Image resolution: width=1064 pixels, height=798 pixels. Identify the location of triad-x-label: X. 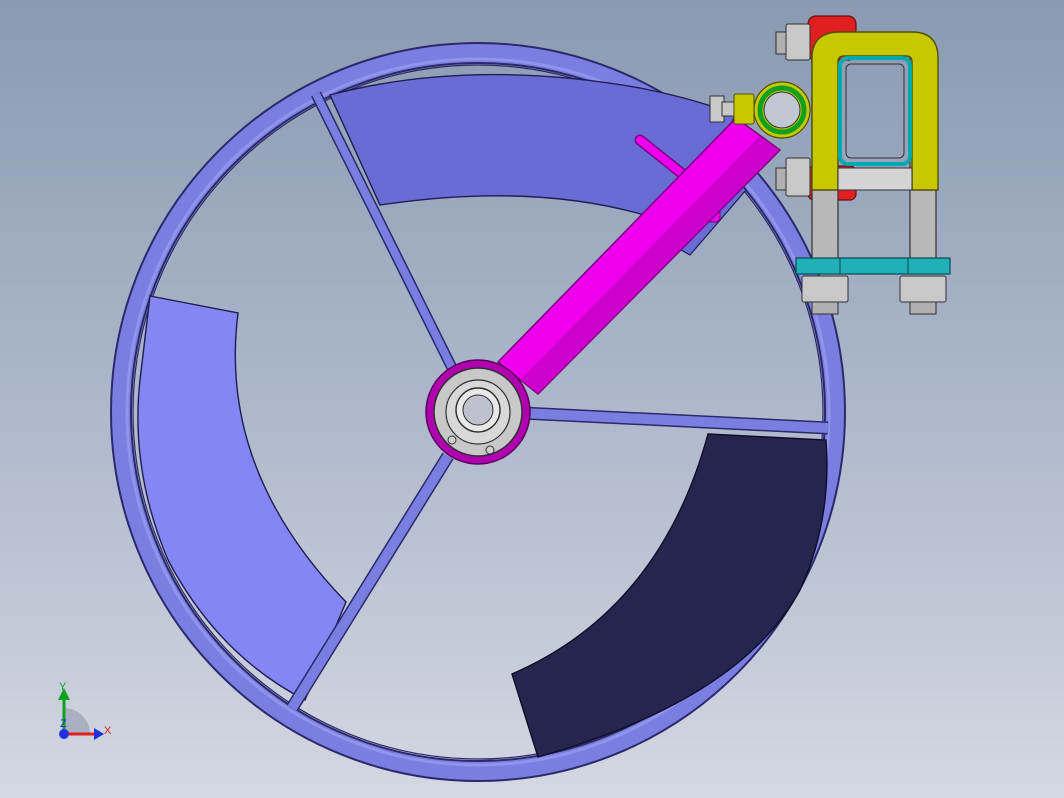
(108, 731).